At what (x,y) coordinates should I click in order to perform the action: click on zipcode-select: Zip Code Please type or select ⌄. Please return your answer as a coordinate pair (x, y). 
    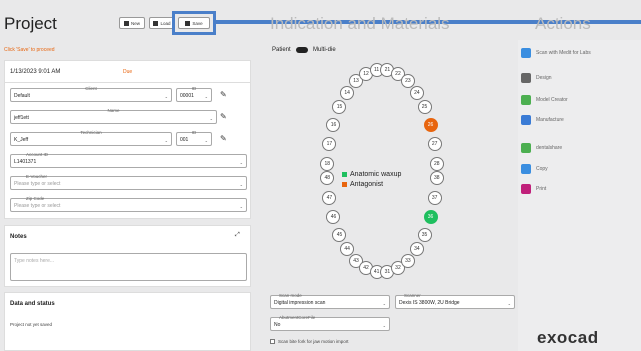
    Looking at the image, I should click on (128, 204).